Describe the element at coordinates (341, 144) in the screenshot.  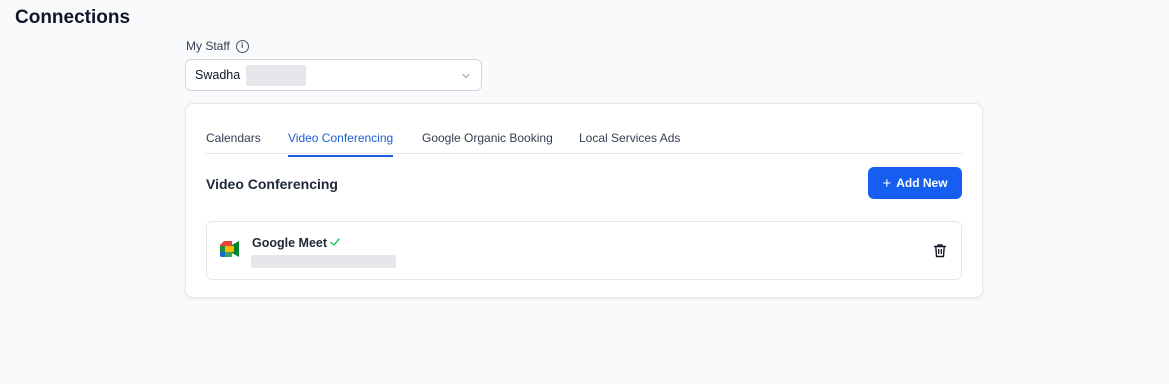
I see `tab-video-conferencing: Video Conferencing` at that location.